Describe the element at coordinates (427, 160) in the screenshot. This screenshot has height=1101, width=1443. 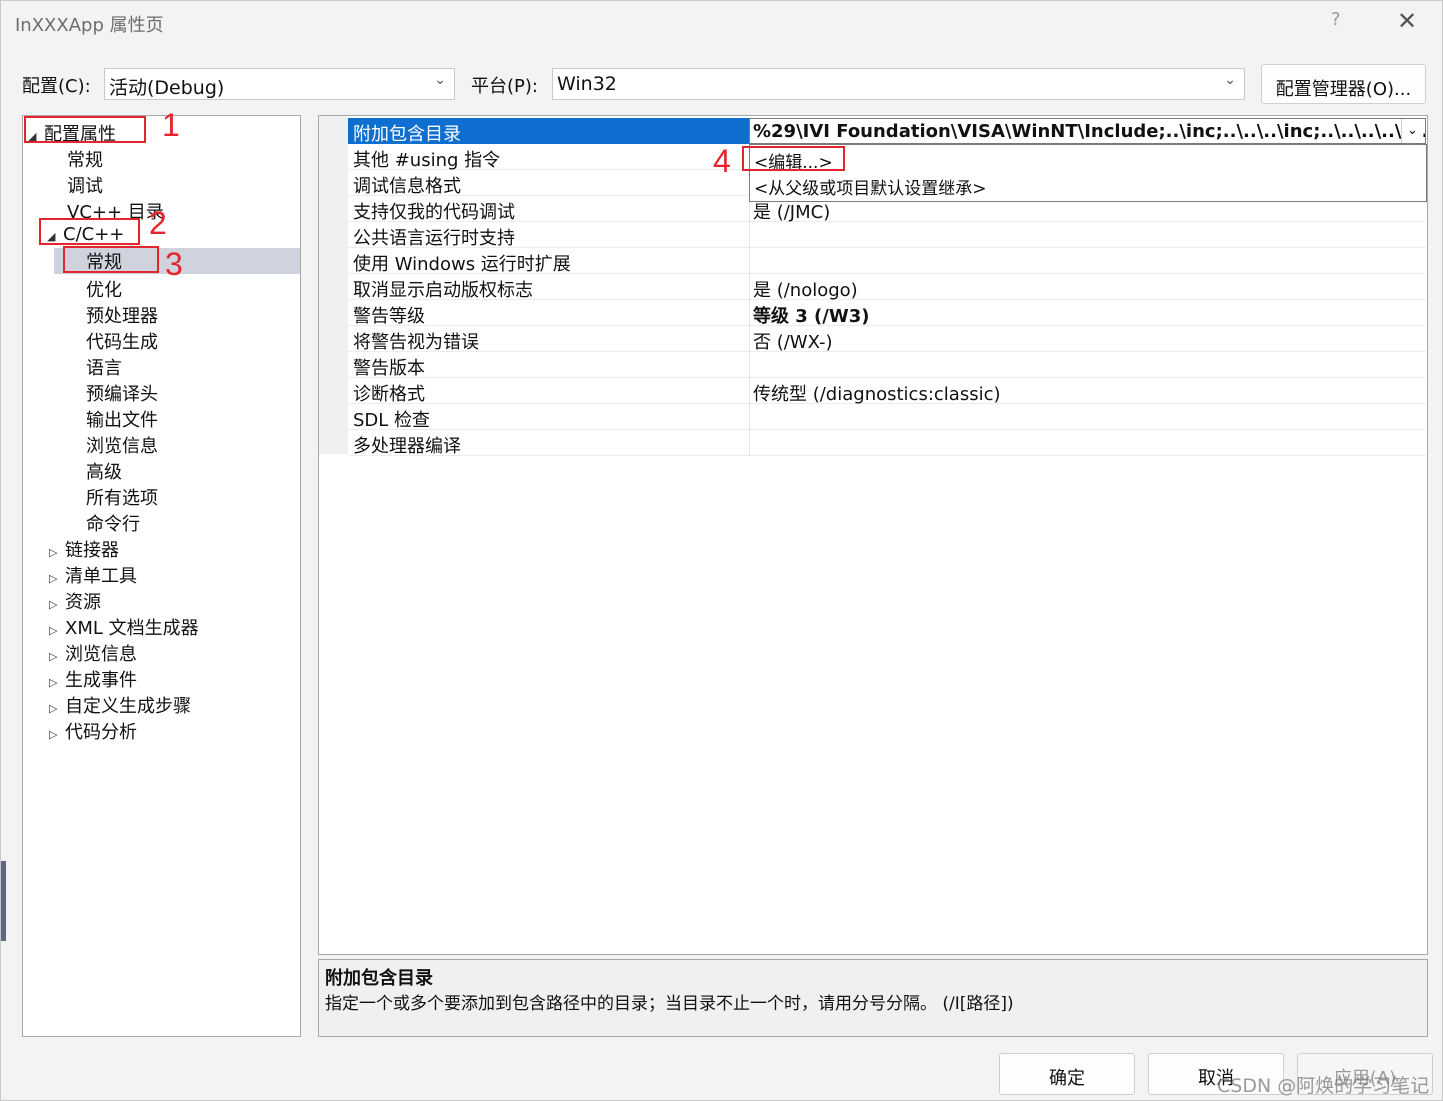
I see `property-name: 其他 #using 指令` at that location.